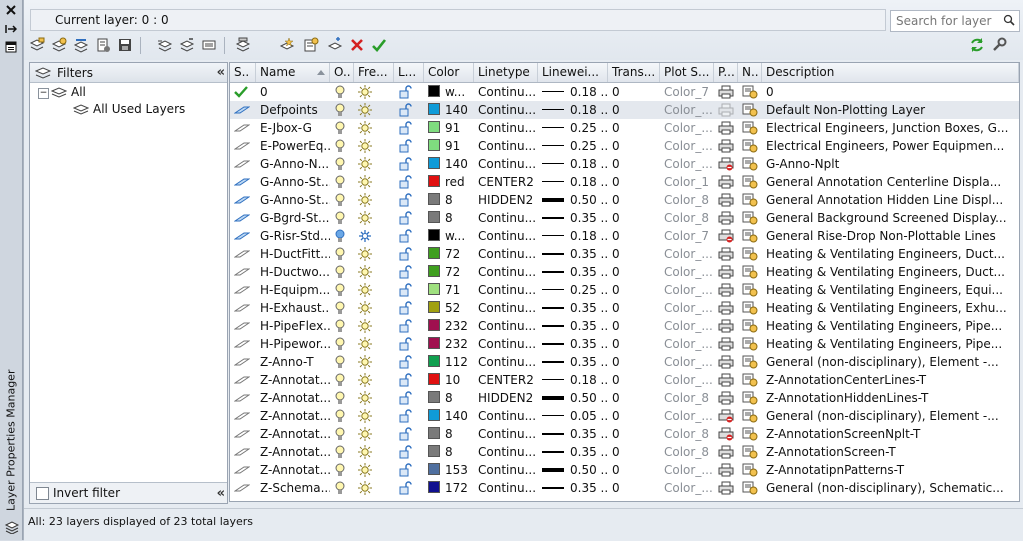 The width and height of the screenshot is (1023, 541). Describe the element at coordinates (187, 45) in the screenshot. I see `layer-translate-button` at that location.